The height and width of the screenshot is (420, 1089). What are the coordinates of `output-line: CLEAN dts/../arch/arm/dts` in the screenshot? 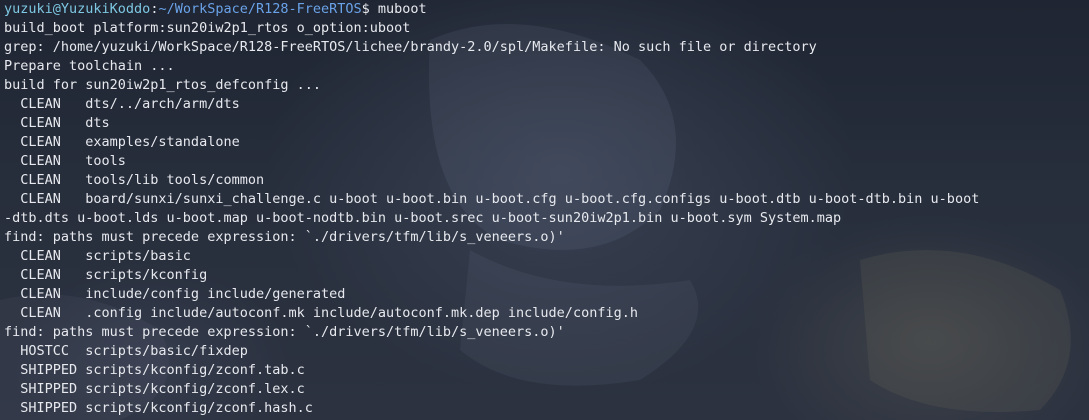 It's located at (122, 104).